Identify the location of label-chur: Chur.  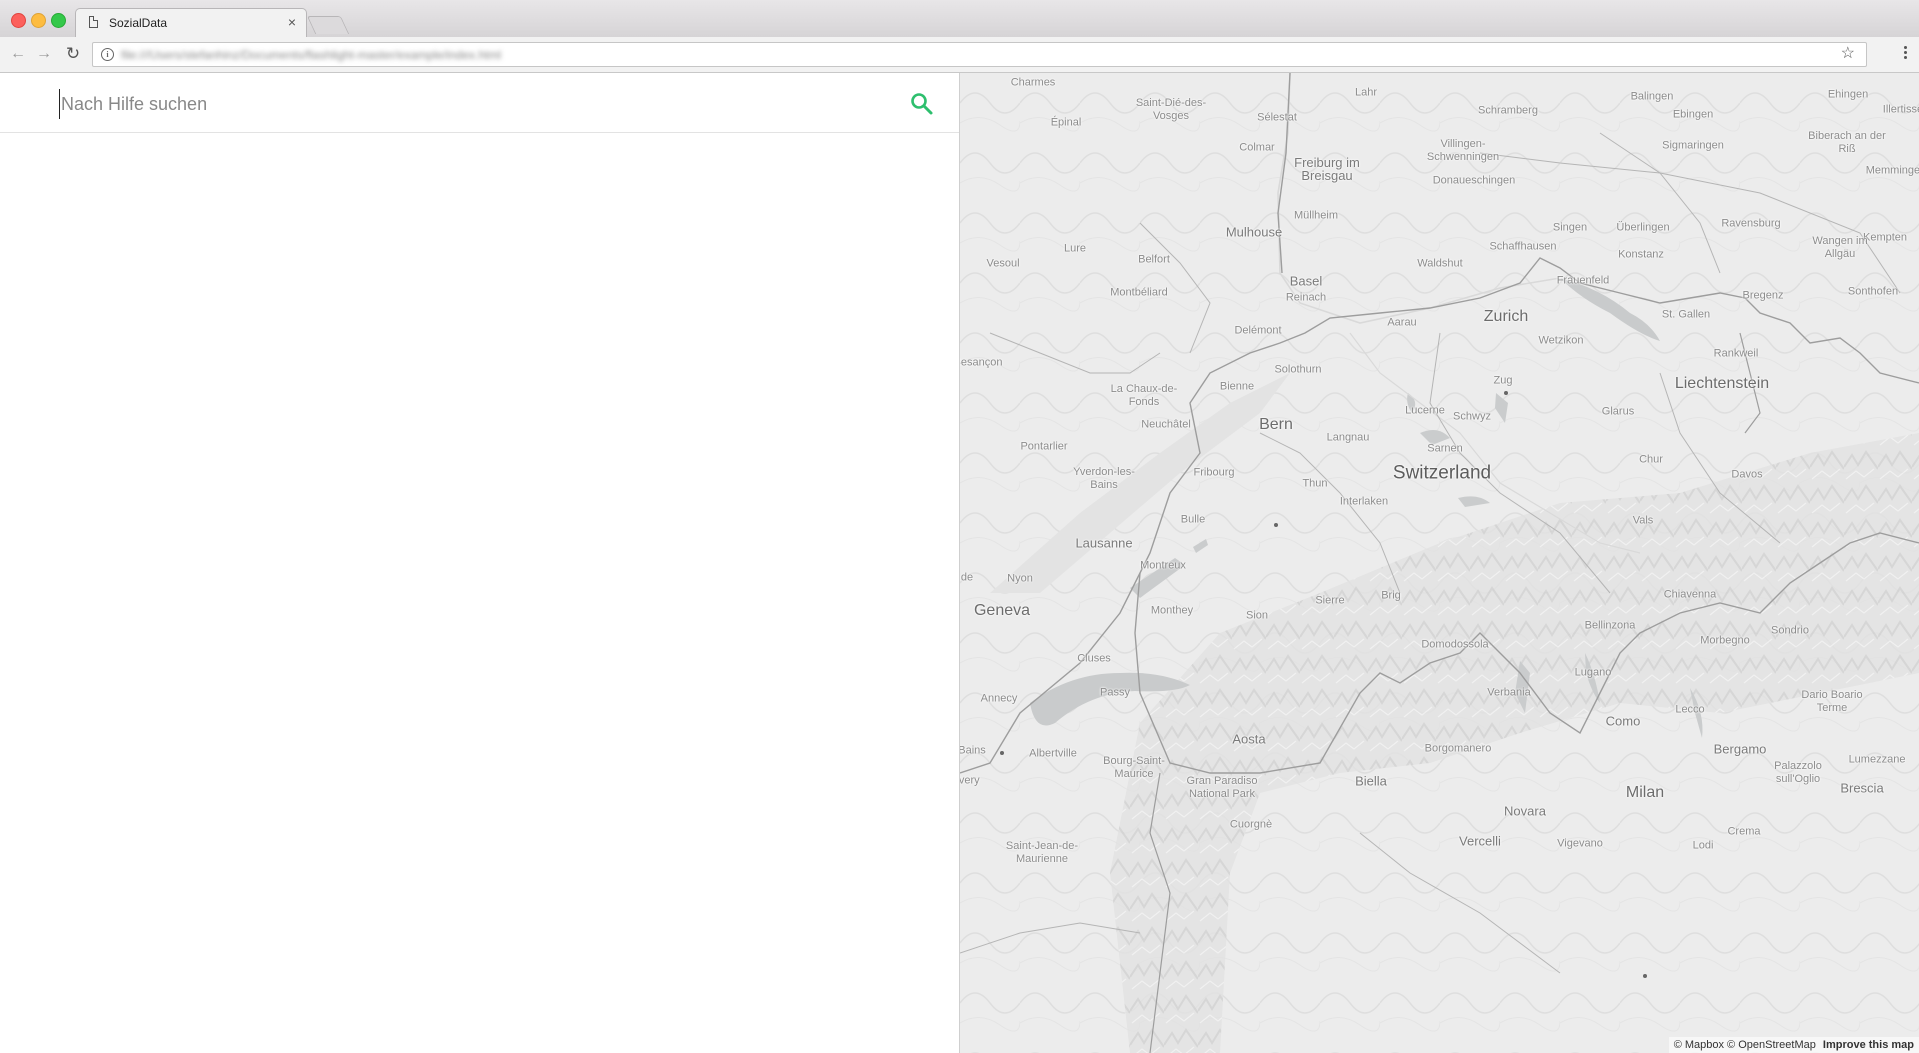
(1651, 459).